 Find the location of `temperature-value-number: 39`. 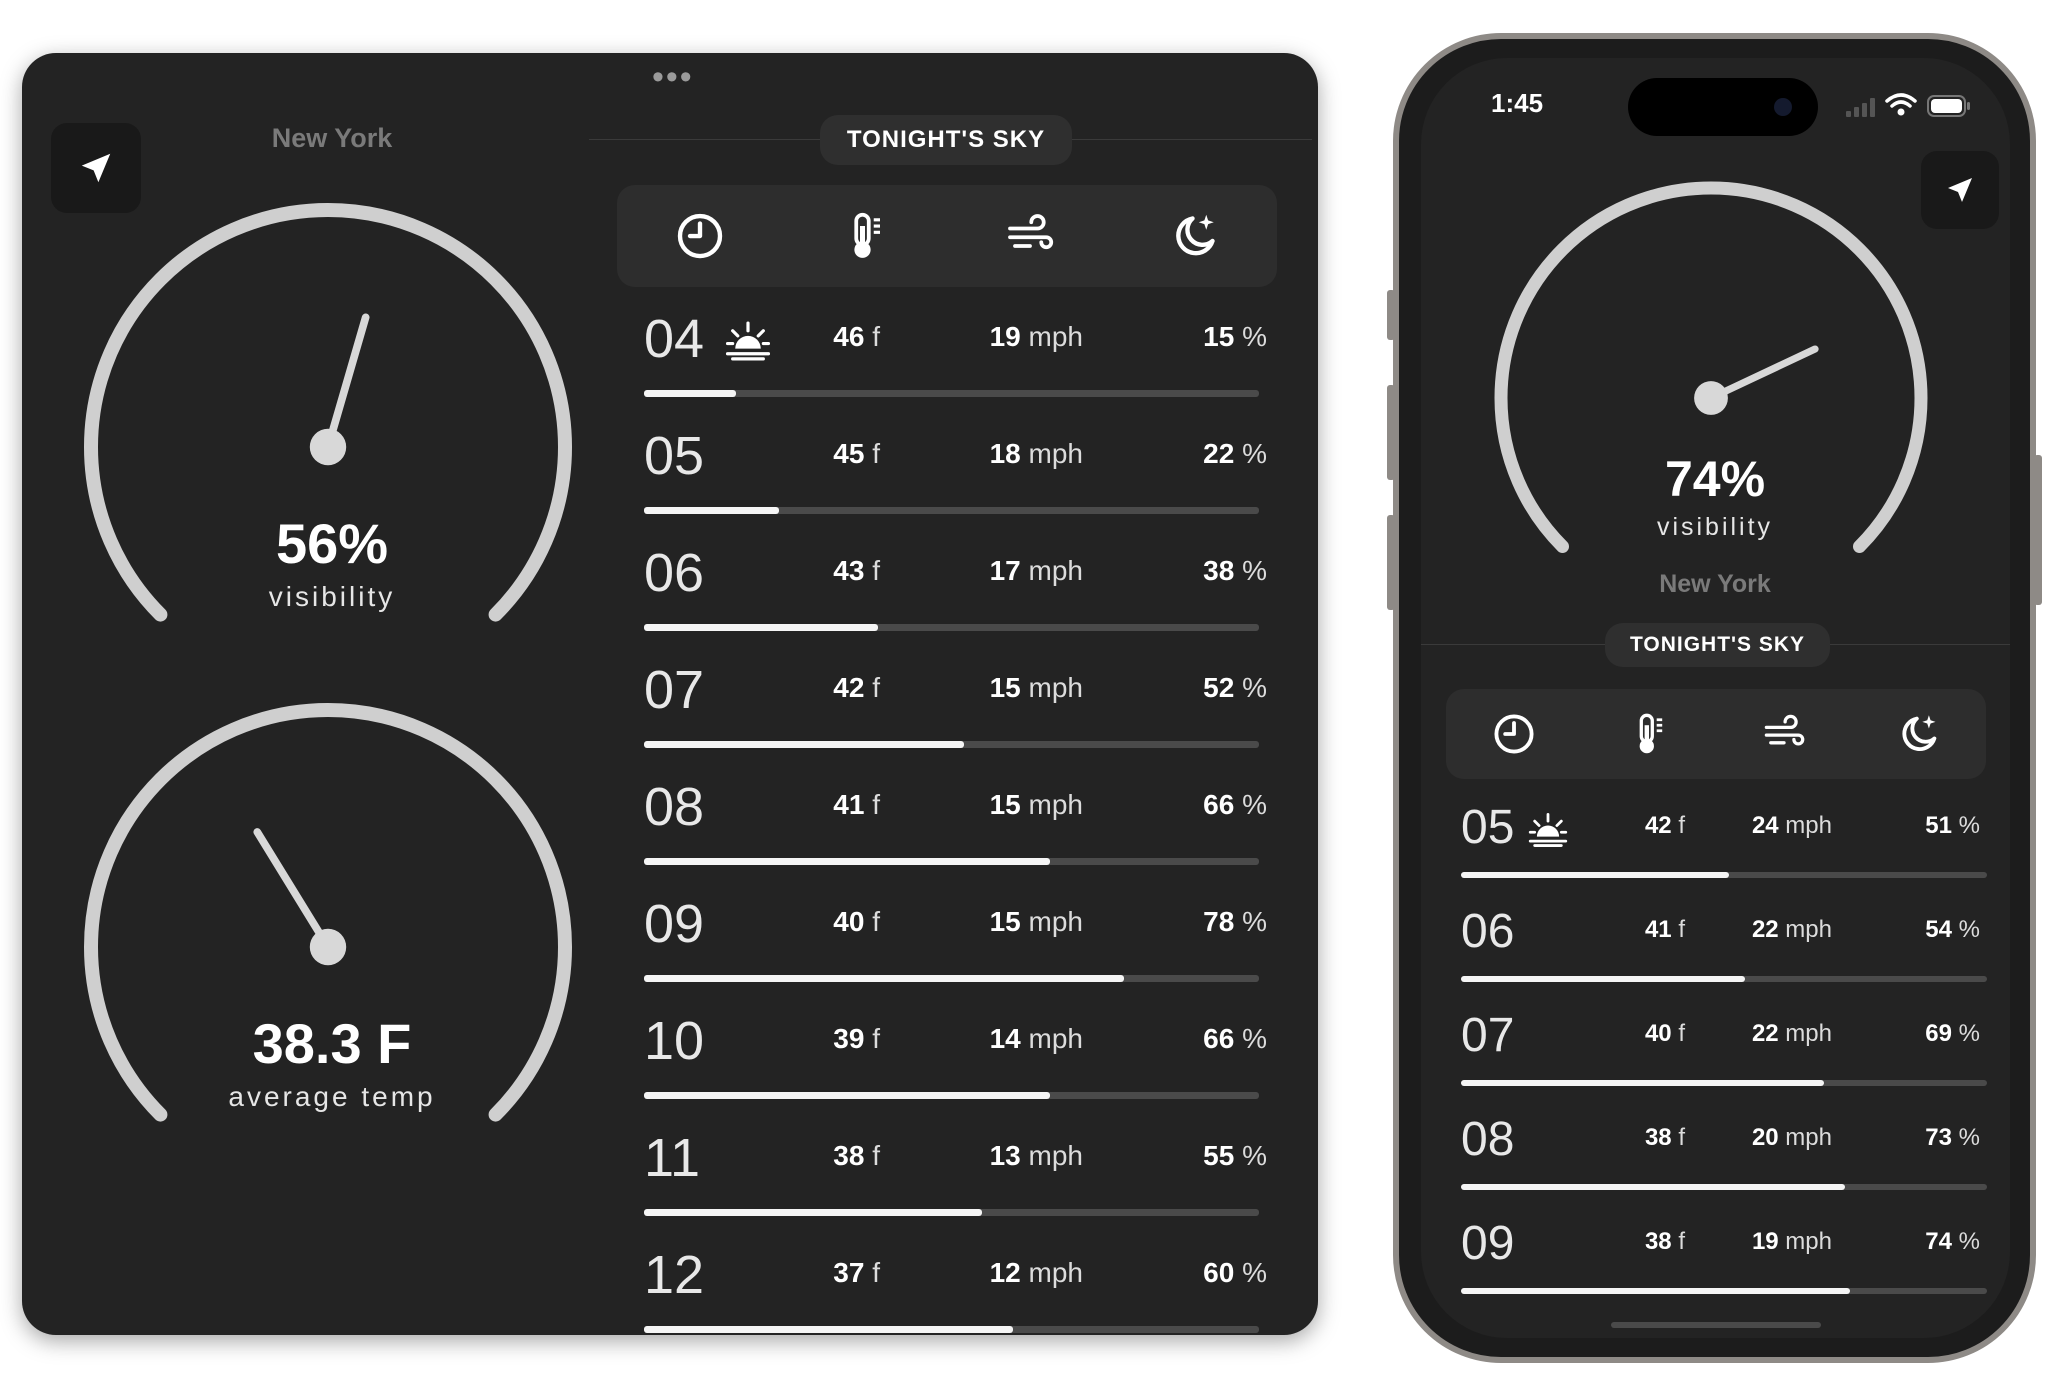

temperature-value-number: 39 is located at coordinates (849, 1038).